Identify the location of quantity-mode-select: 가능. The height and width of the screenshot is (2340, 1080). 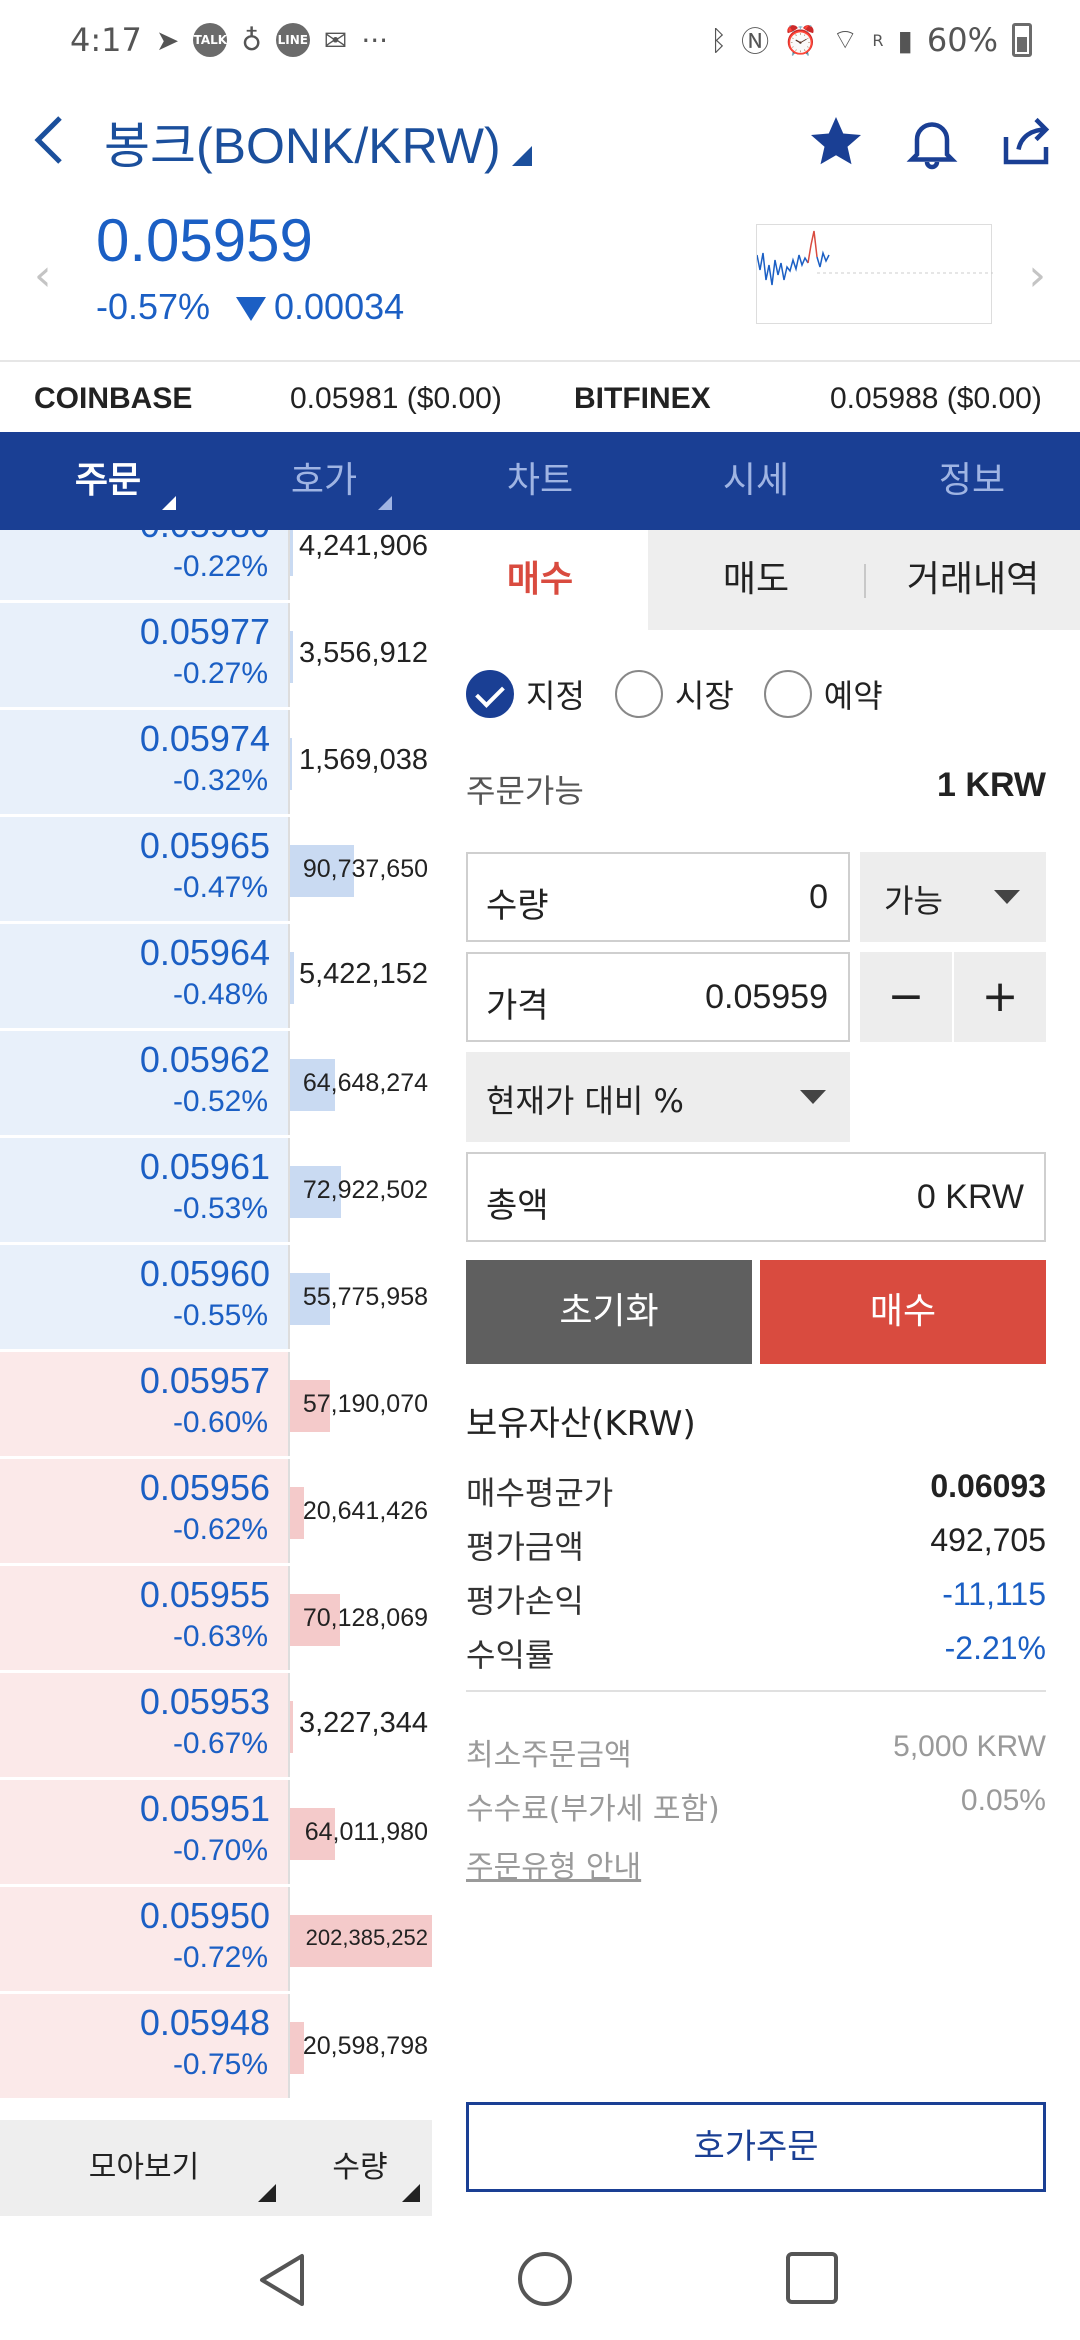
(953, 897).